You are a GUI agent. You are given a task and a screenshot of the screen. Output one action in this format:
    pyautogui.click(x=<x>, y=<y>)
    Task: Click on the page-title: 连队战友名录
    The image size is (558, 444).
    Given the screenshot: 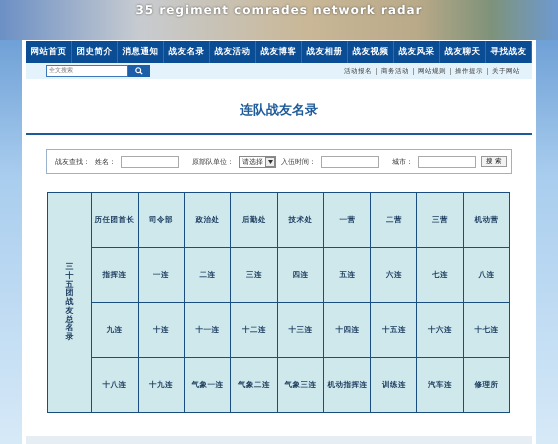 What is the action you would take?
    pyautogui.click(x=279, y=110)
    